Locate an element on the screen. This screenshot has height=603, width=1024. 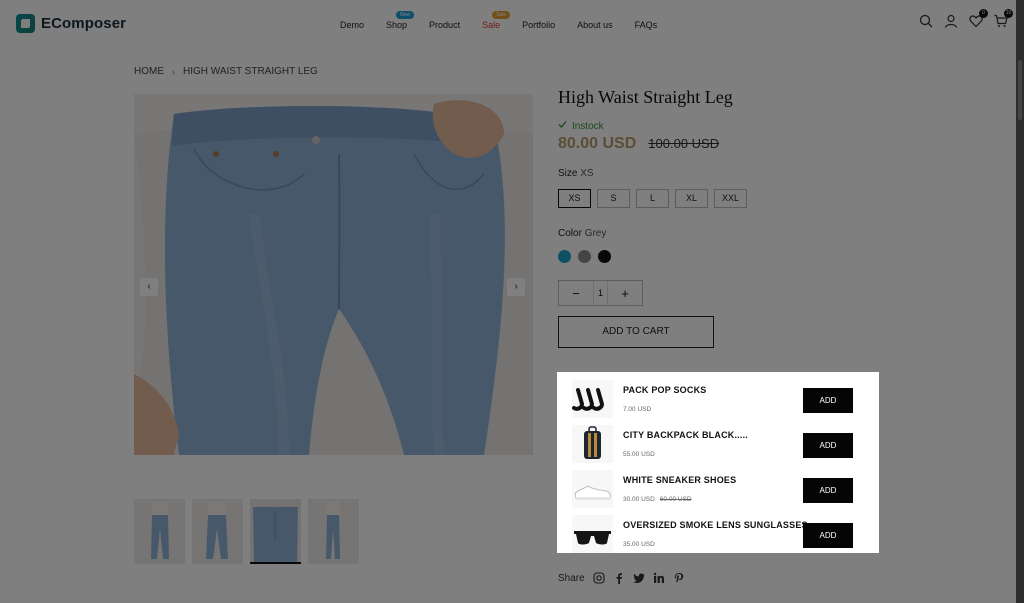
color-label: Color is located at coordinates (570, 233).